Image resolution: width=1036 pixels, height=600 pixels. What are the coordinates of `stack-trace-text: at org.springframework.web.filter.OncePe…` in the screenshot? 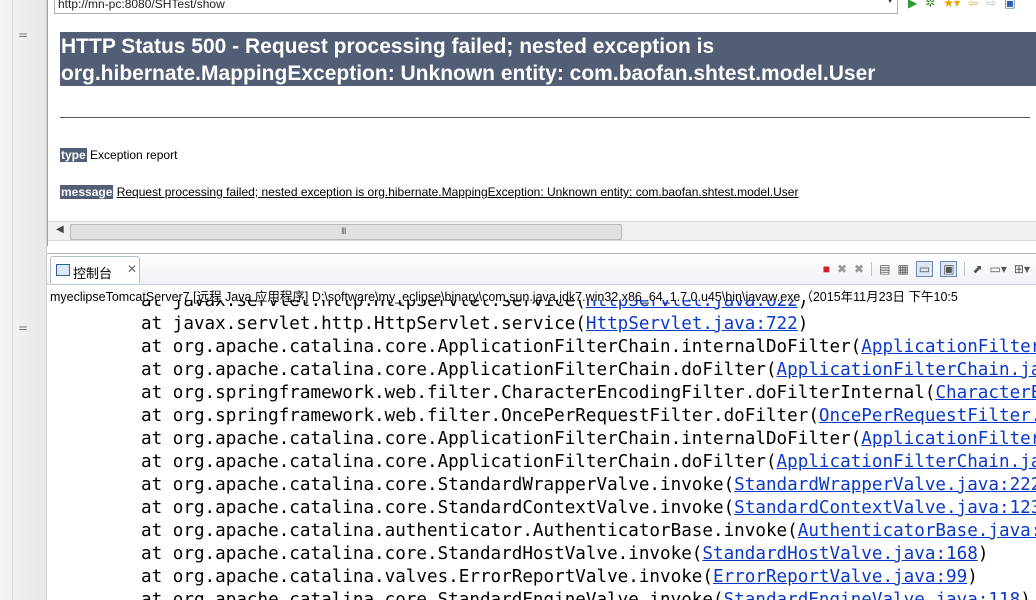 It's located at (480, 416).